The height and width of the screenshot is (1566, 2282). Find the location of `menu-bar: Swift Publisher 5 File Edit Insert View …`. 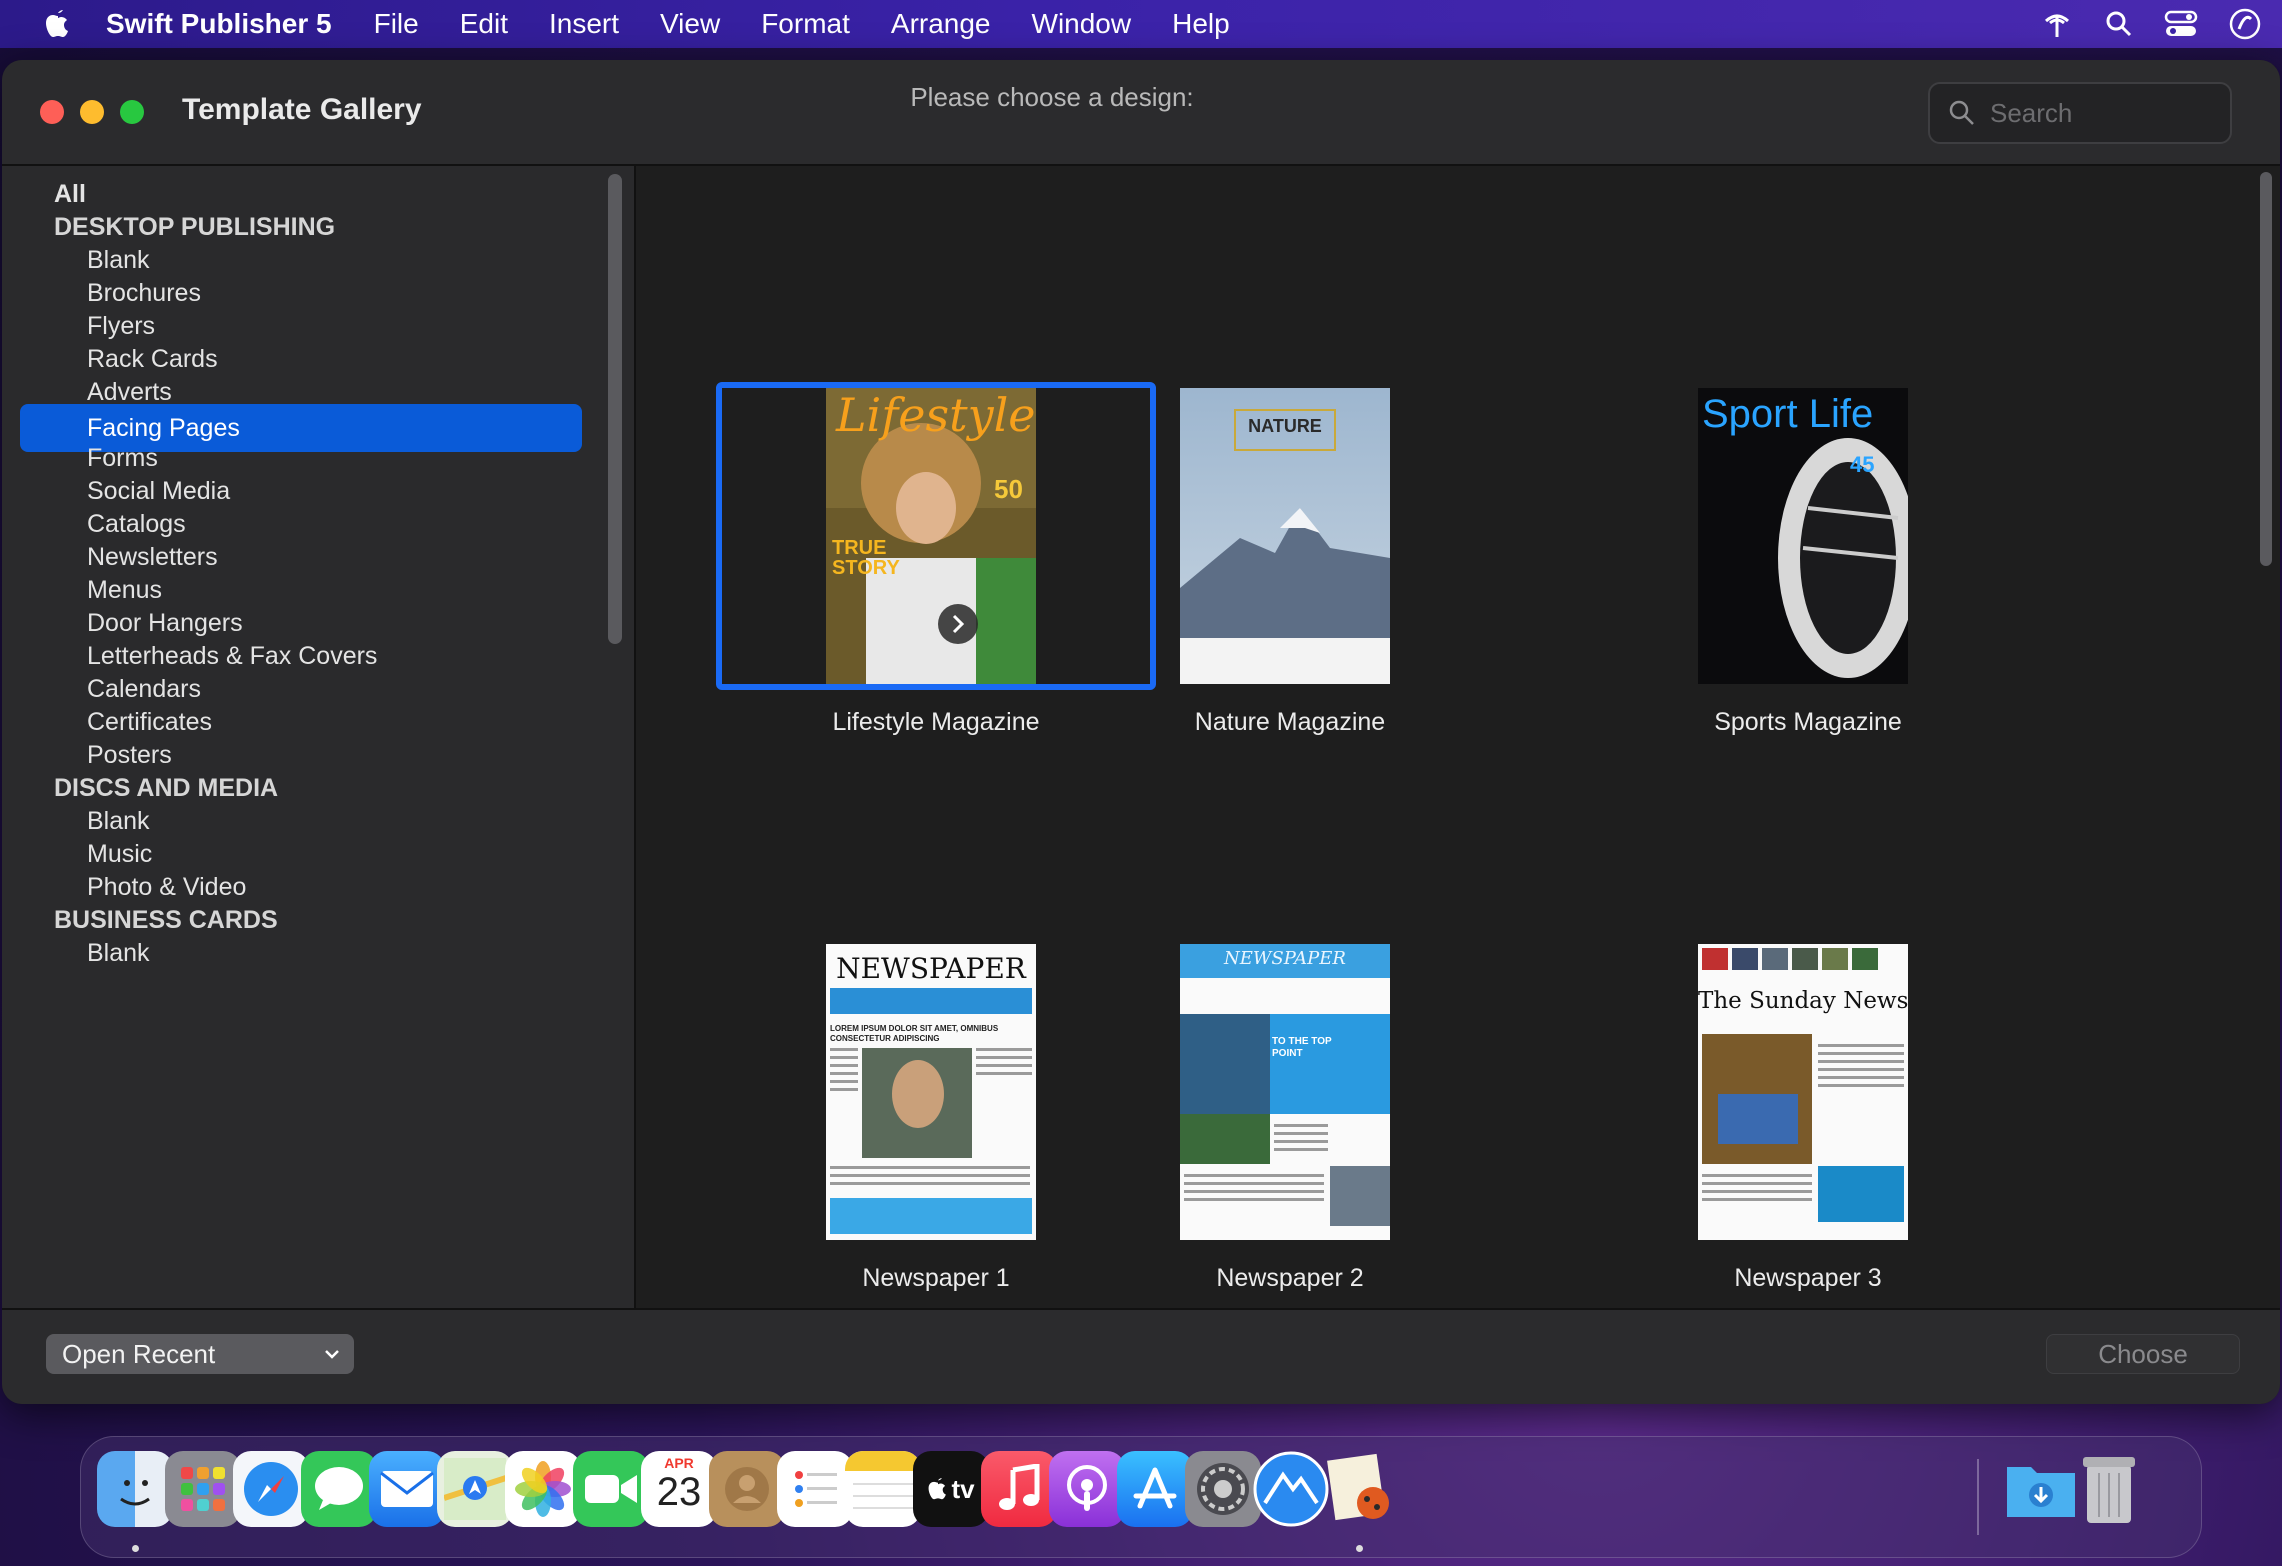

menu-bar: Swift Publisher 5 File Edit Insert View … is located at coordinates (1141, 24).